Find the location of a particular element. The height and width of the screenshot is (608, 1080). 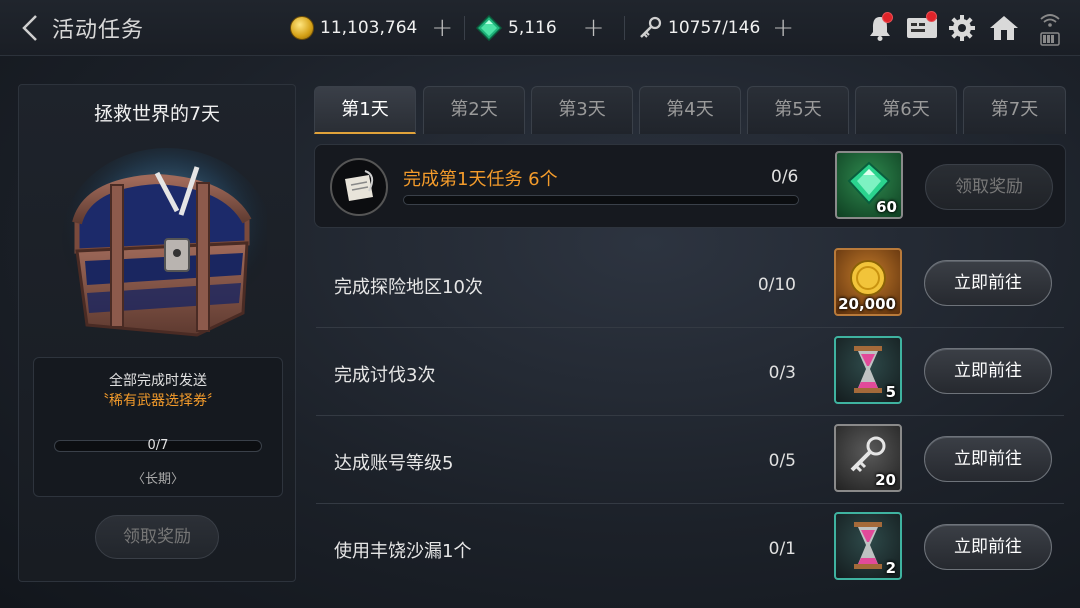

main-task-progress-text: 0/6 is located at coordinates (785, 177).